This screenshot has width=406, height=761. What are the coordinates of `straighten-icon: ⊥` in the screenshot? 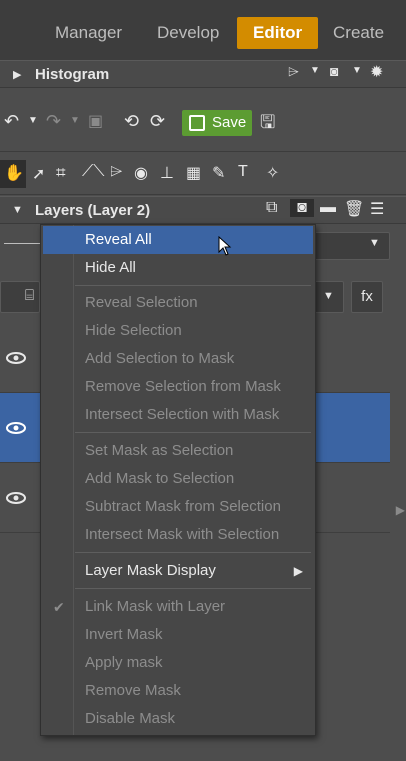 It's located at (167, 173).